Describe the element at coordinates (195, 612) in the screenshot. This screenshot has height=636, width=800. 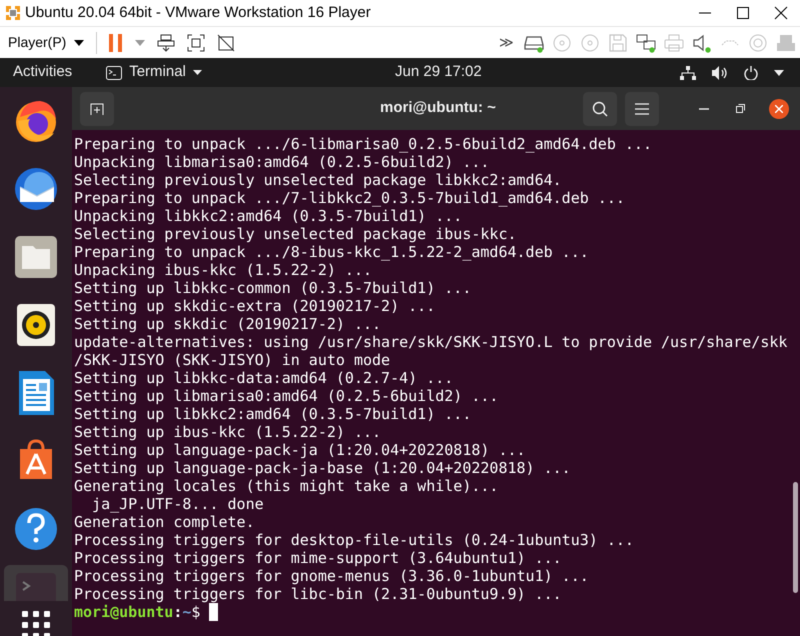
I see `prompt-symbol: $` at that location.